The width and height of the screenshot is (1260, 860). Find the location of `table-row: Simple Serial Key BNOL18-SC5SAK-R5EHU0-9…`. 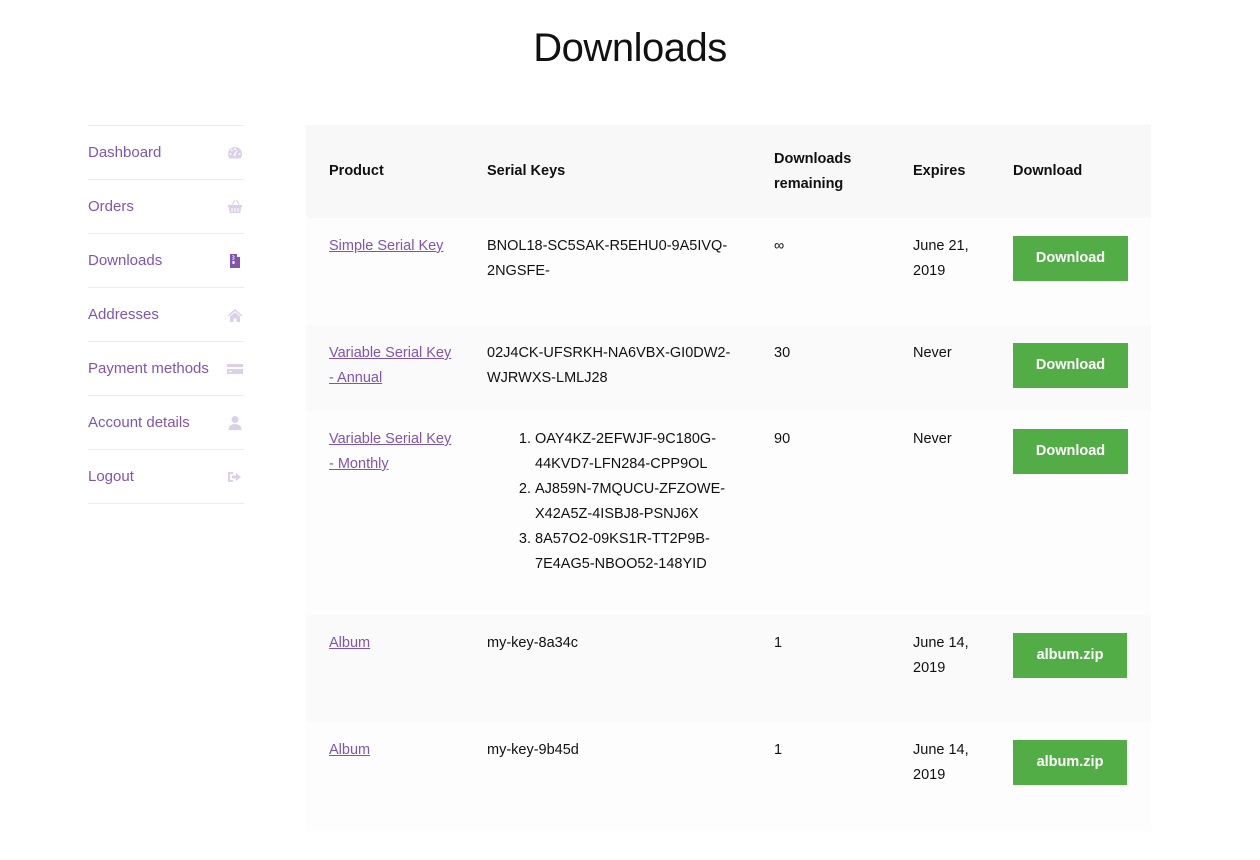

table-row: Simple Serial Key BNOL18-SC5SAK-R5EHU0-9… is located at coordinates (728, 271).